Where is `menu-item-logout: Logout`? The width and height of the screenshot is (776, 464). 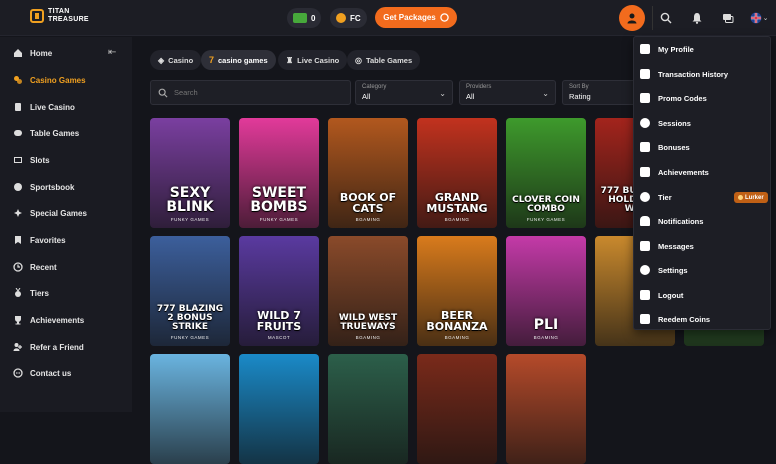 menu-item-logout: Logout is located at coordinates (661, 295).